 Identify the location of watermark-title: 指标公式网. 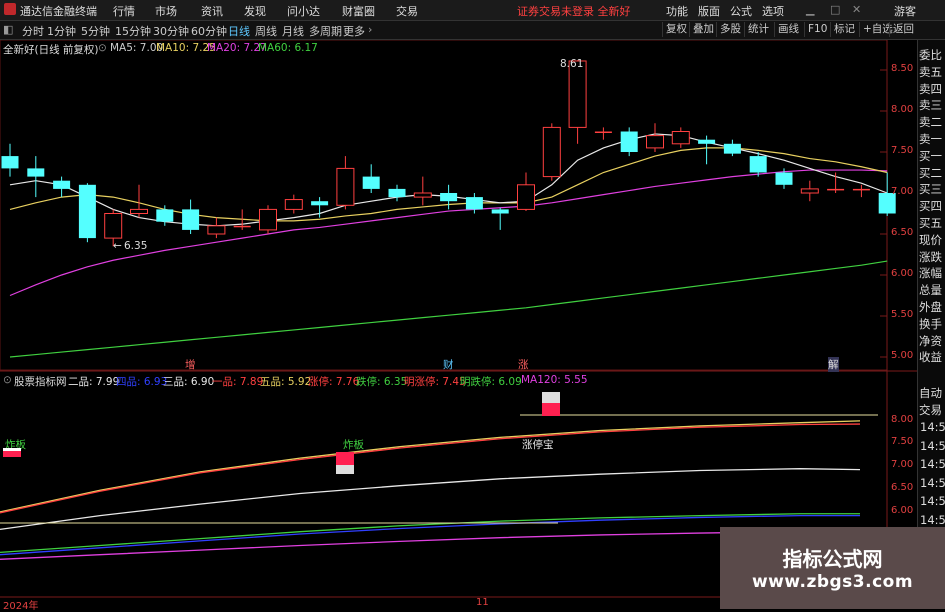
(832, 559).